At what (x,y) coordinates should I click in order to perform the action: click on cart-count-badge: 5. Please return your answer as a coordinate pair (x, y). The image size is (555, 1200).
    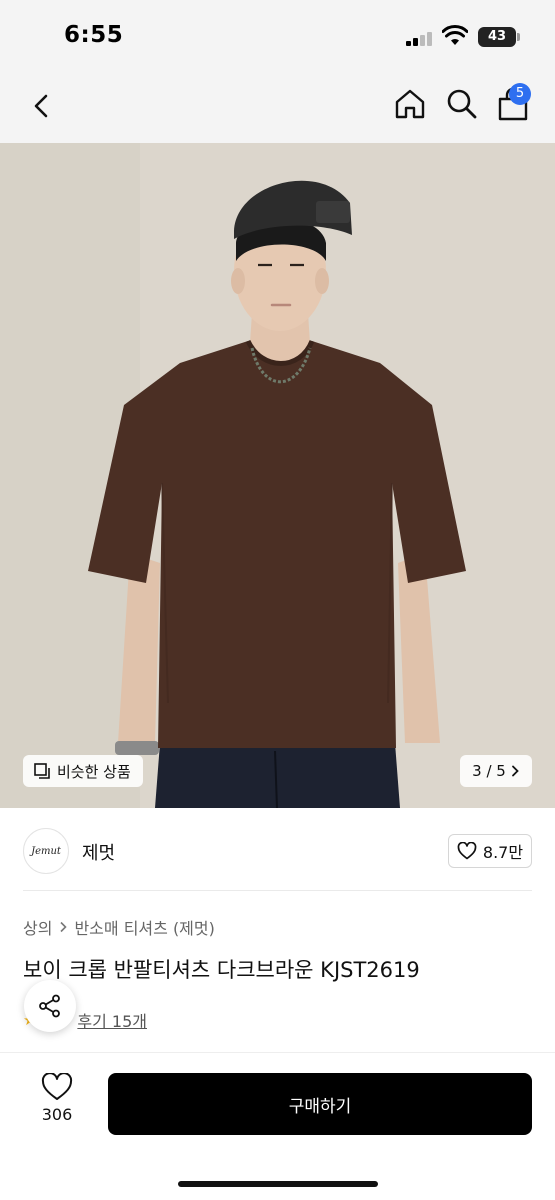
    Looking at the image, I should click on (520, 94).